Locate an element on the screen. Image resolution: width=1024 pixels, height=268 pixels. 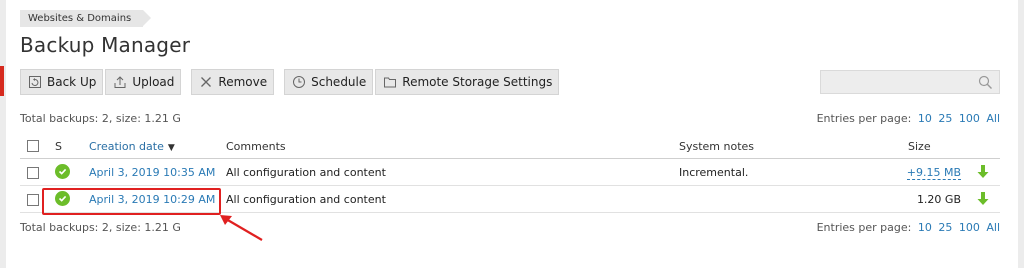
header-creation-date: Creation date ▼ is located at coordinates (132, 146).